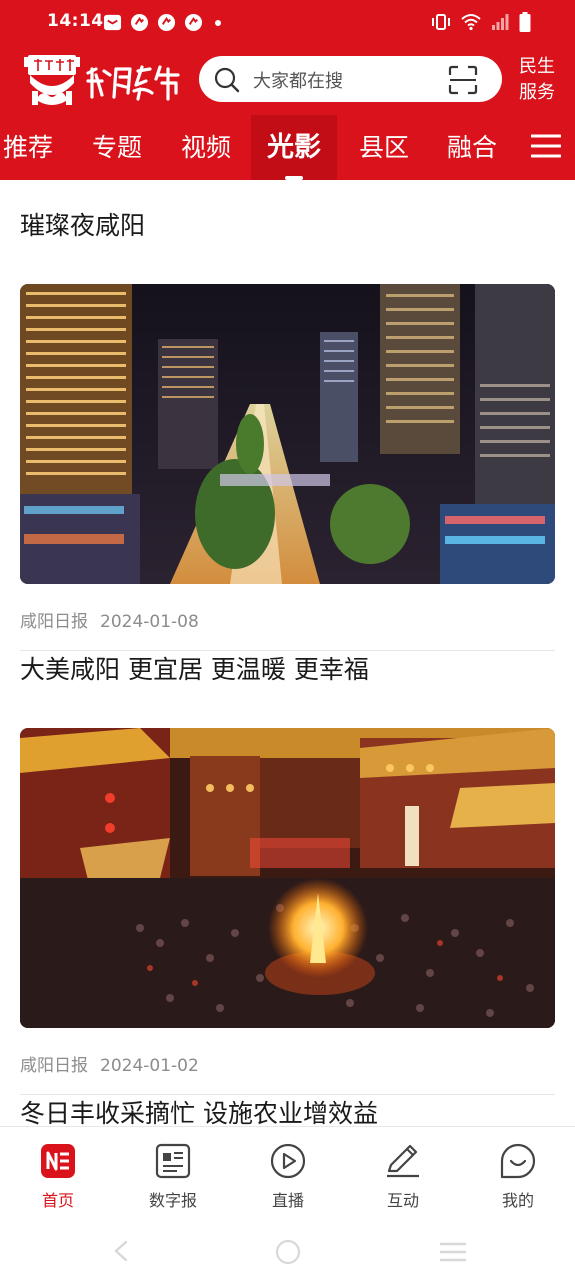  I want to click on recent-apps-icon, so click(453, 1252).